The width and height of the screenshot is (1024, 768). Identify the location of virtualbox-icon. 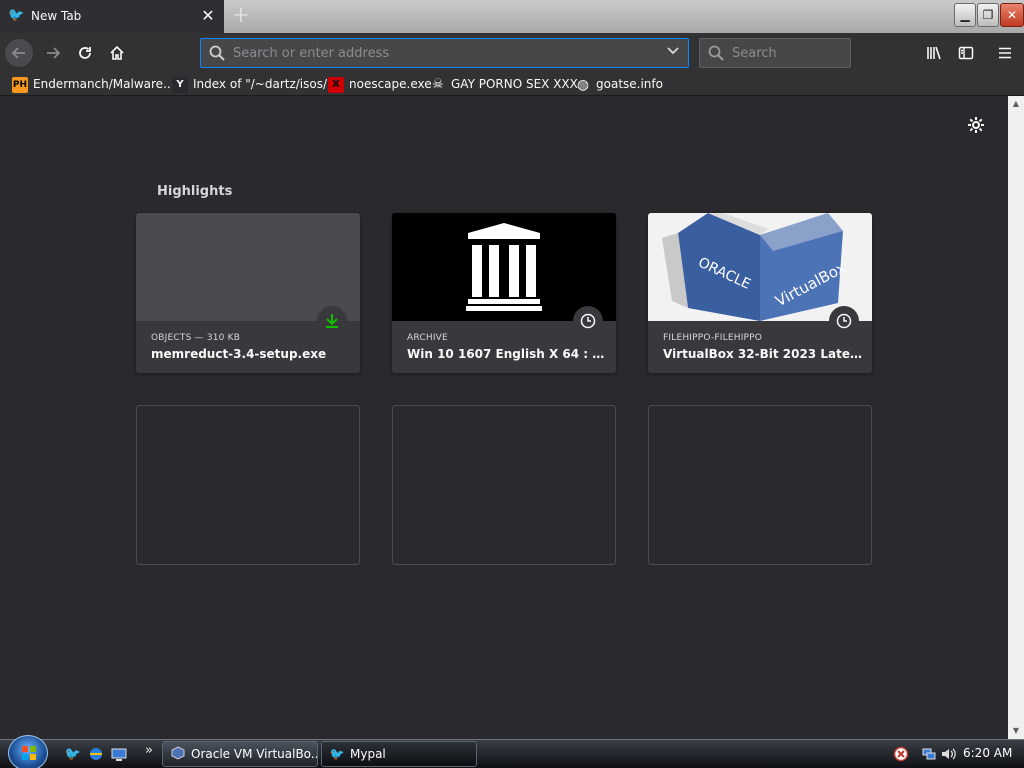
(178, 754).